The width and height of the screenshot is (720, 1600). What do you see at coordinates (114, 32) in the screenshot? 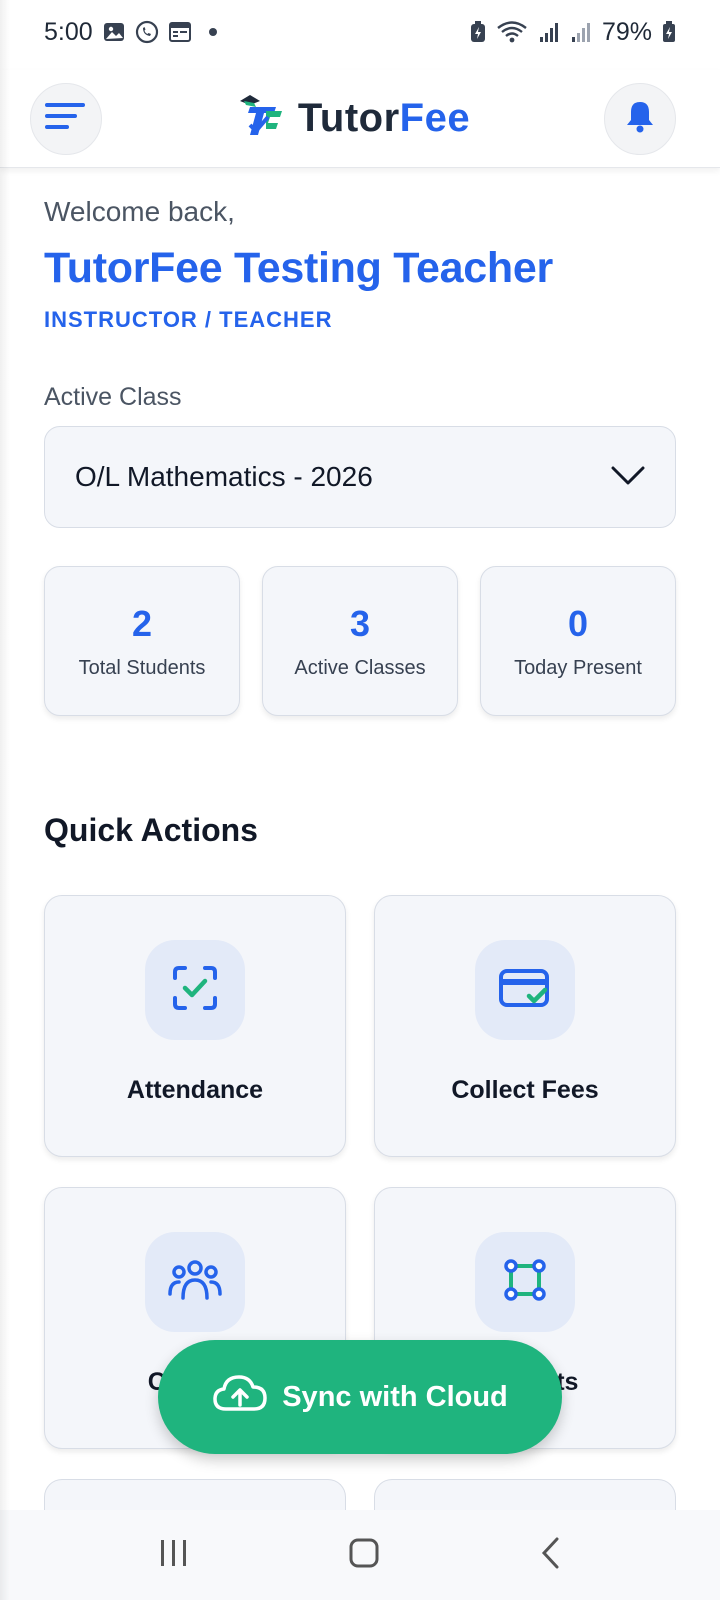
I see `gallery-icon` at bounding box center [114, 32].